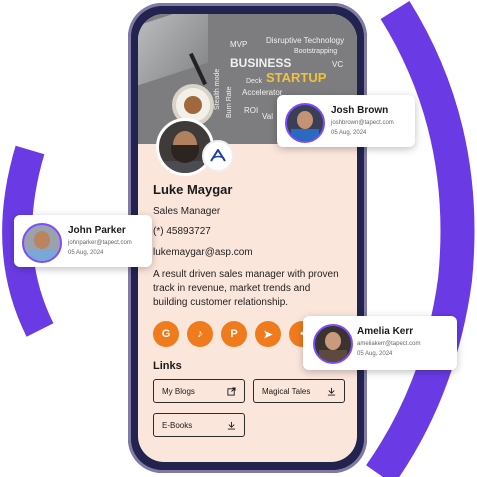 Image resolution: width=477 pixels, height=477 pixels. I want to click on cover-word: STARTUP, so click(296, 77).